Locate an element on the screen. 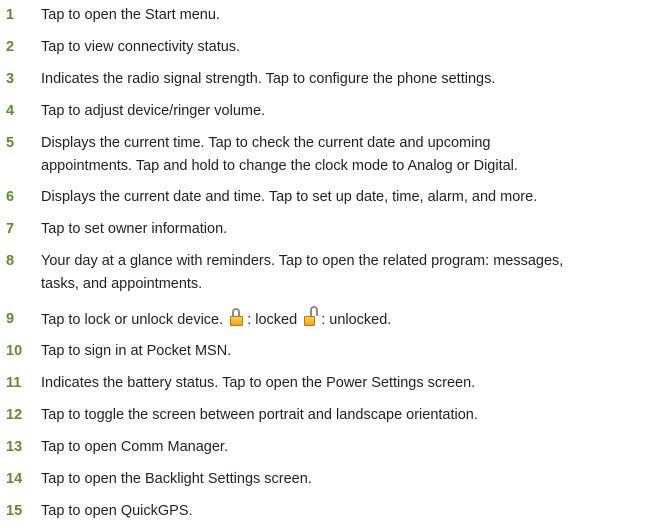  item-number: 2 is located at coordinates (10, 47).